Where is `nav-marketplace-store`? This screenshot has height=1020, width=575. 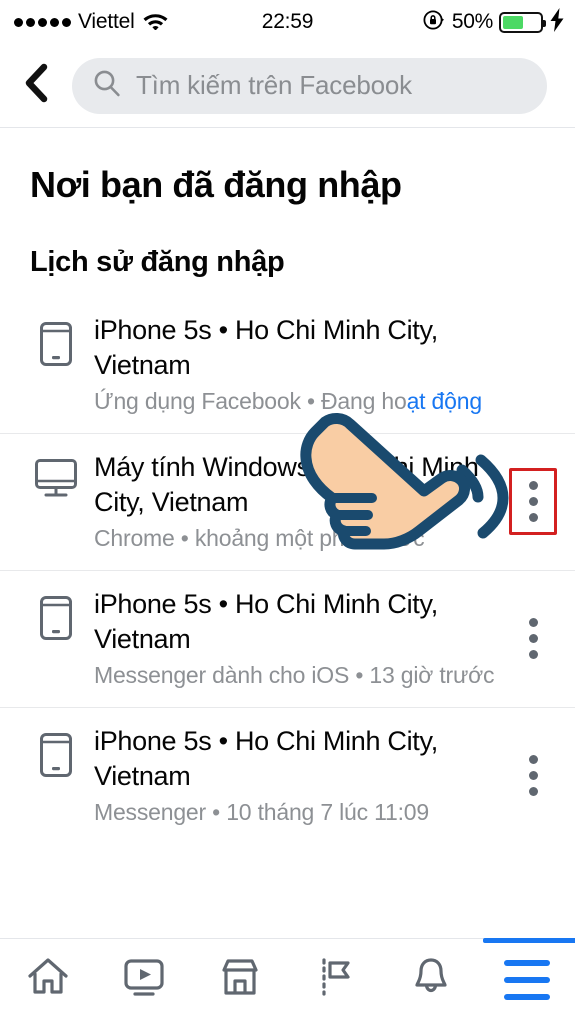
nav-marketplace-store is located at coordinates (240, 979).